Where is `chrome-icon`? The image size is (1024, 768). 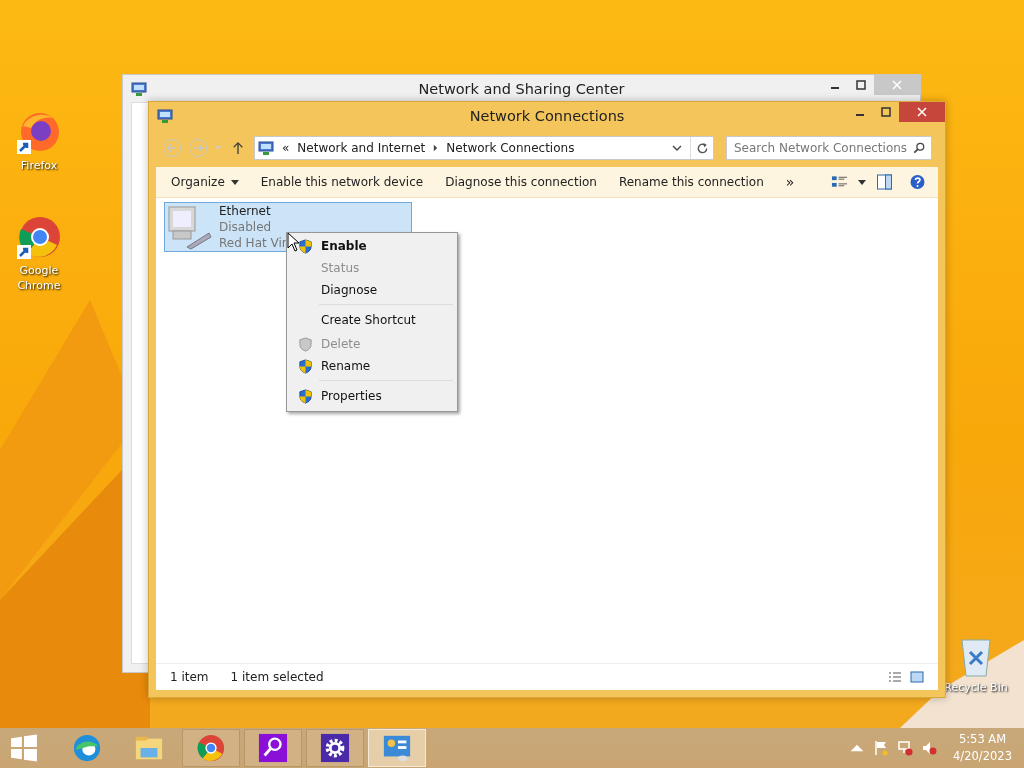 chrome-icon is located at coordinates (211, 748).